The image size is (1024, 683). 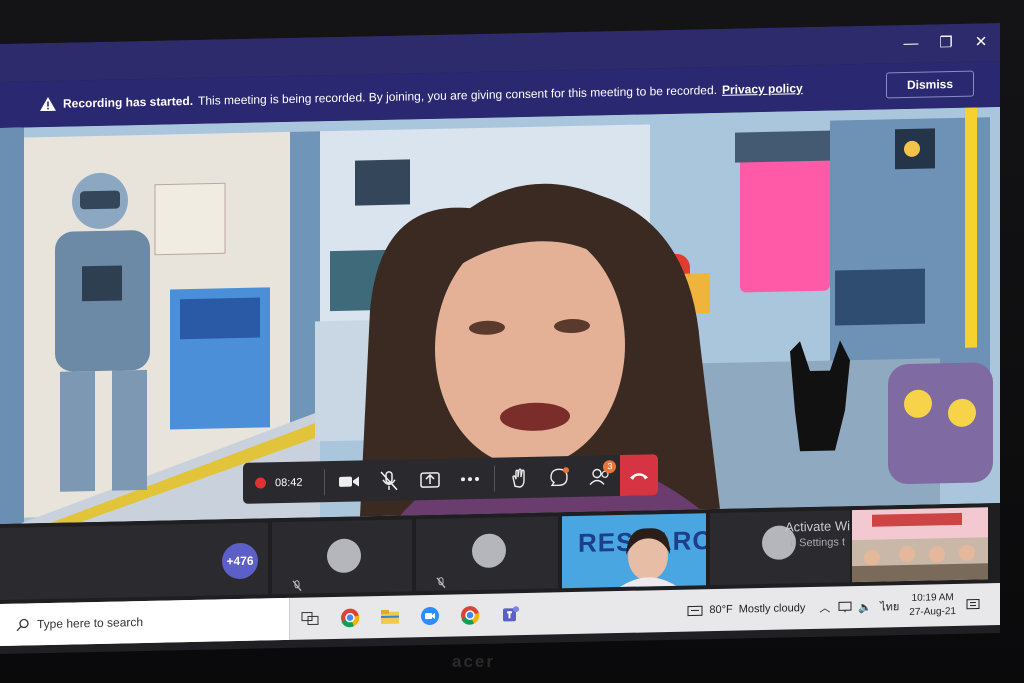 I want to click on privacy-policy-link: Privacy policy, so click(x=762, y=89).